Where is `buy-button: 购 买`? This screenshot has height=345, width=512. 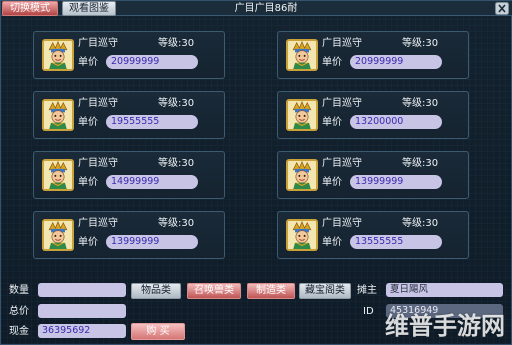
buy-button: 购 买 is located at coordinates (158, 331).